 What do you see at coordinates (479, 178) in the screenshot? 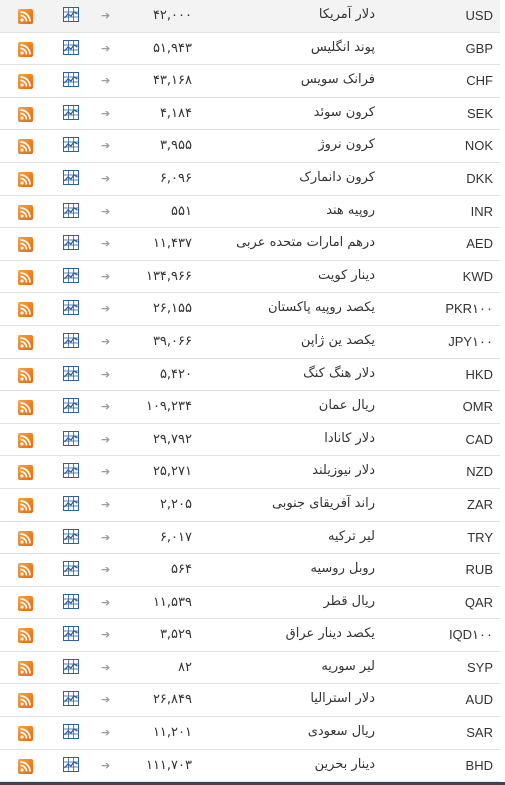
I see `currency-code: DKK` at bounding box center [479, 178].